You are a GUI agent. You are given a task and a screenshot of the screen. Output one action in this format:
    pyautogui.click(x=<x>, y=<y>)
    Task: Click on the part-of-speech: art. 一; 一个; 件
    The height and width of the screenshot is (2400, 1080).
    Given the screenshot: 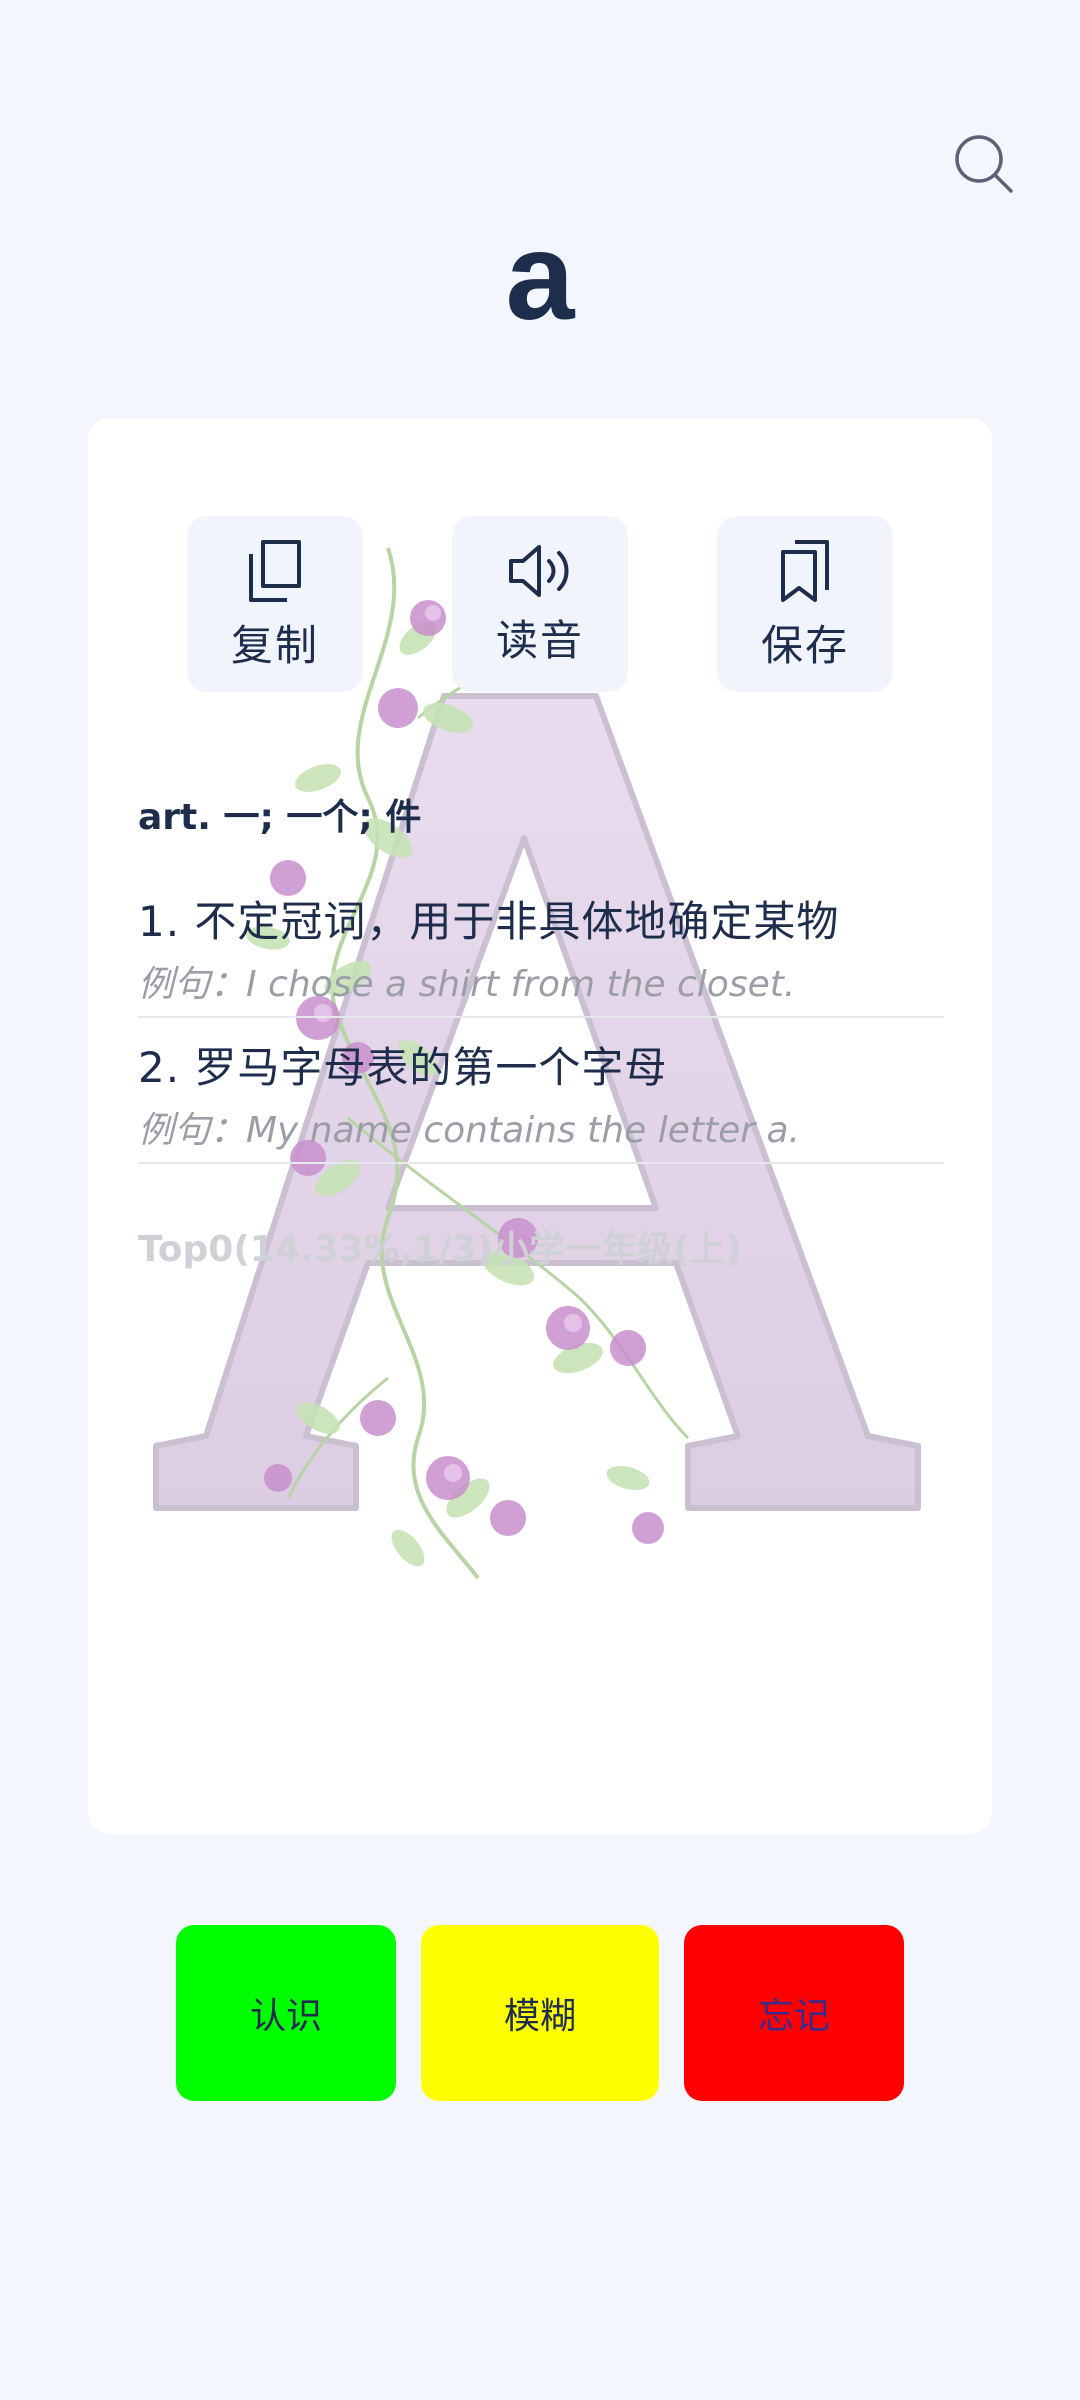 What is the action you would take?
    pyautogui.click(x=280, y=817)
    